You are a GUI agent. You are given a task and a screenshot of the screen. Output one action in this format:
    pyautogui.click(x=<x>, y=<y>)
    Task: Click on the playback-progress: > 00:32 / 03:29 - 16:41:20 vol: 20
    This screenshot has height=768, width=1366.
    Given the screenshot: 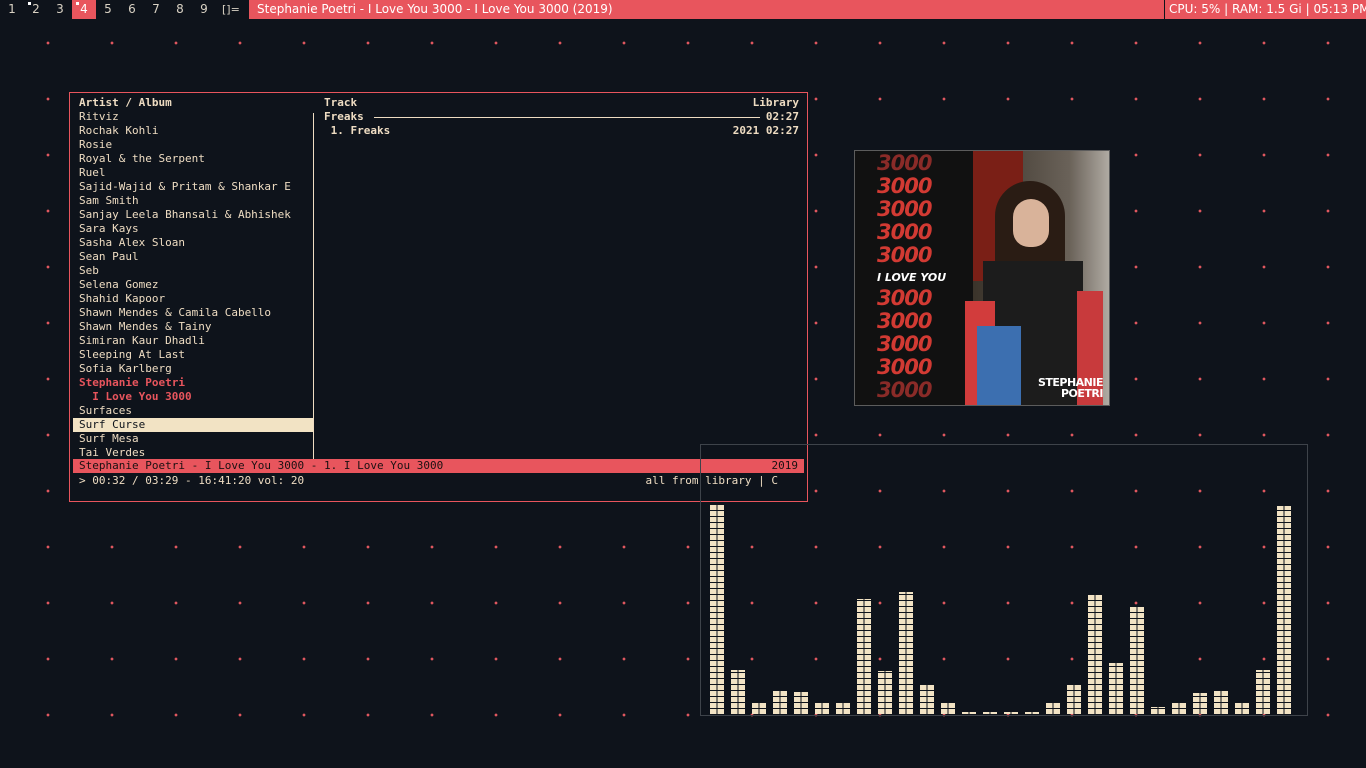 What is the action you would take?
    pyautogui.click(x=192, y=480)
    